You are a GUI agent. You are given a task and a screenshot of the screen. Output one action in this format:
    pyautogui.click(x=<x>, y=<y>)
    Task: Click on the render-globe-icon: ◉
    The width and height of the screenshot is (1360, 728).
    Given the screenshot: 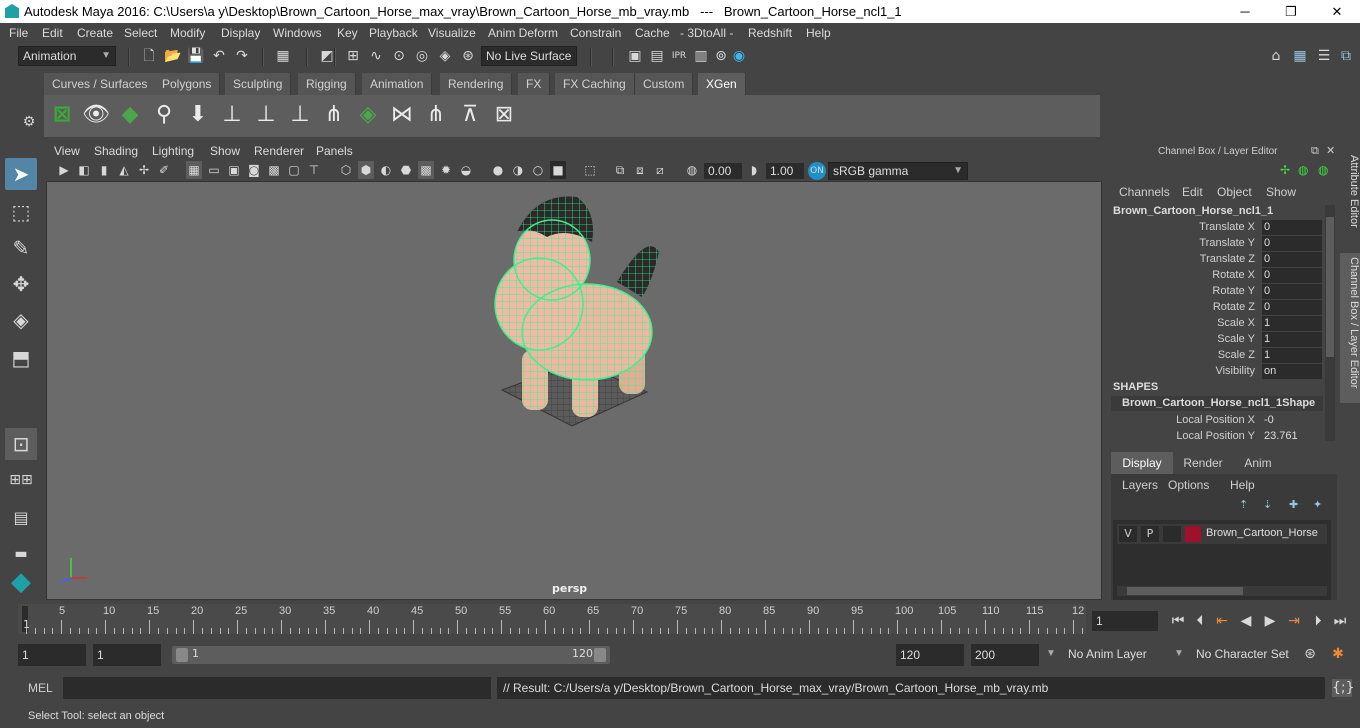 What is the action you would take?
    pyautogui.click(x=739, y=56)
    